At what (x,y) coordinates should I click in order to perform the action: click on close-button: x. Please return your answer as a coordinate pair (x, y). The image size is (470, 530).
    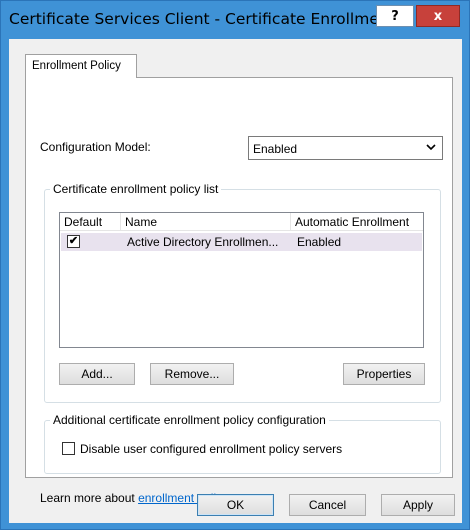
    Looking at the image, I should click on (438, 16).